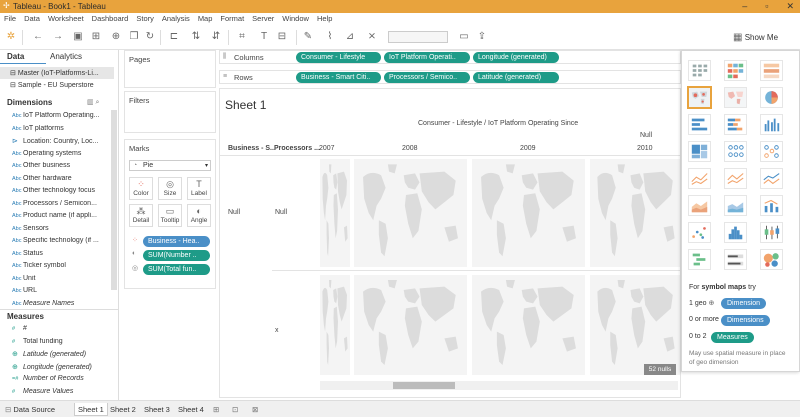 The image size is (800, 417). Describe the element at coordinates (771, 232) in the screenshot. I see `box-whisker-chart` at that location.